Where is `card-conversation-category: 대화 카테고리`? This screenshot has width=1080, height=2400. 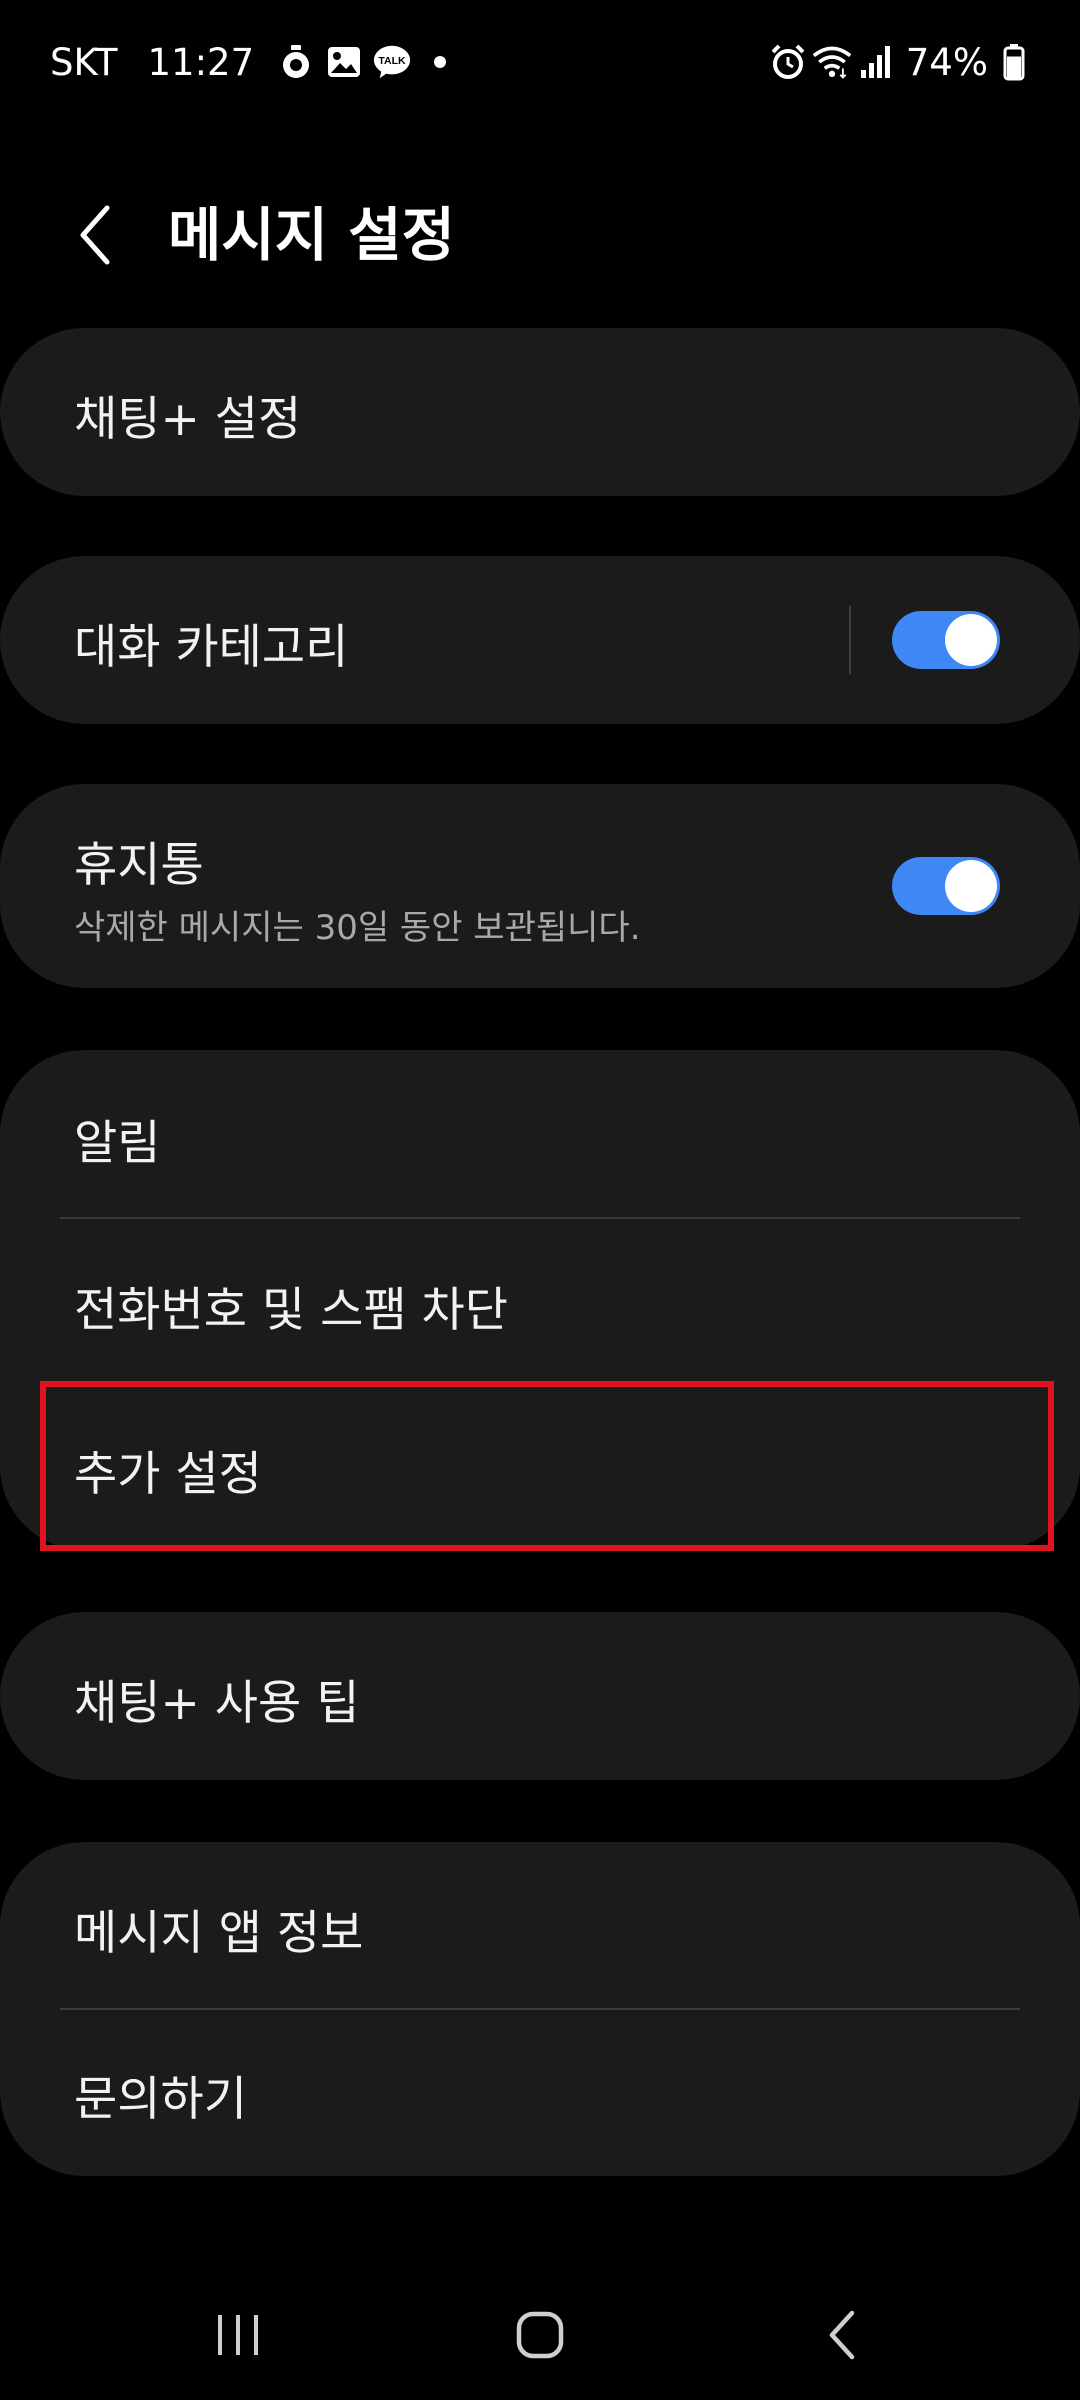
card-conversation-category: 대화 카테고리 is located at coordinates (540, 640).